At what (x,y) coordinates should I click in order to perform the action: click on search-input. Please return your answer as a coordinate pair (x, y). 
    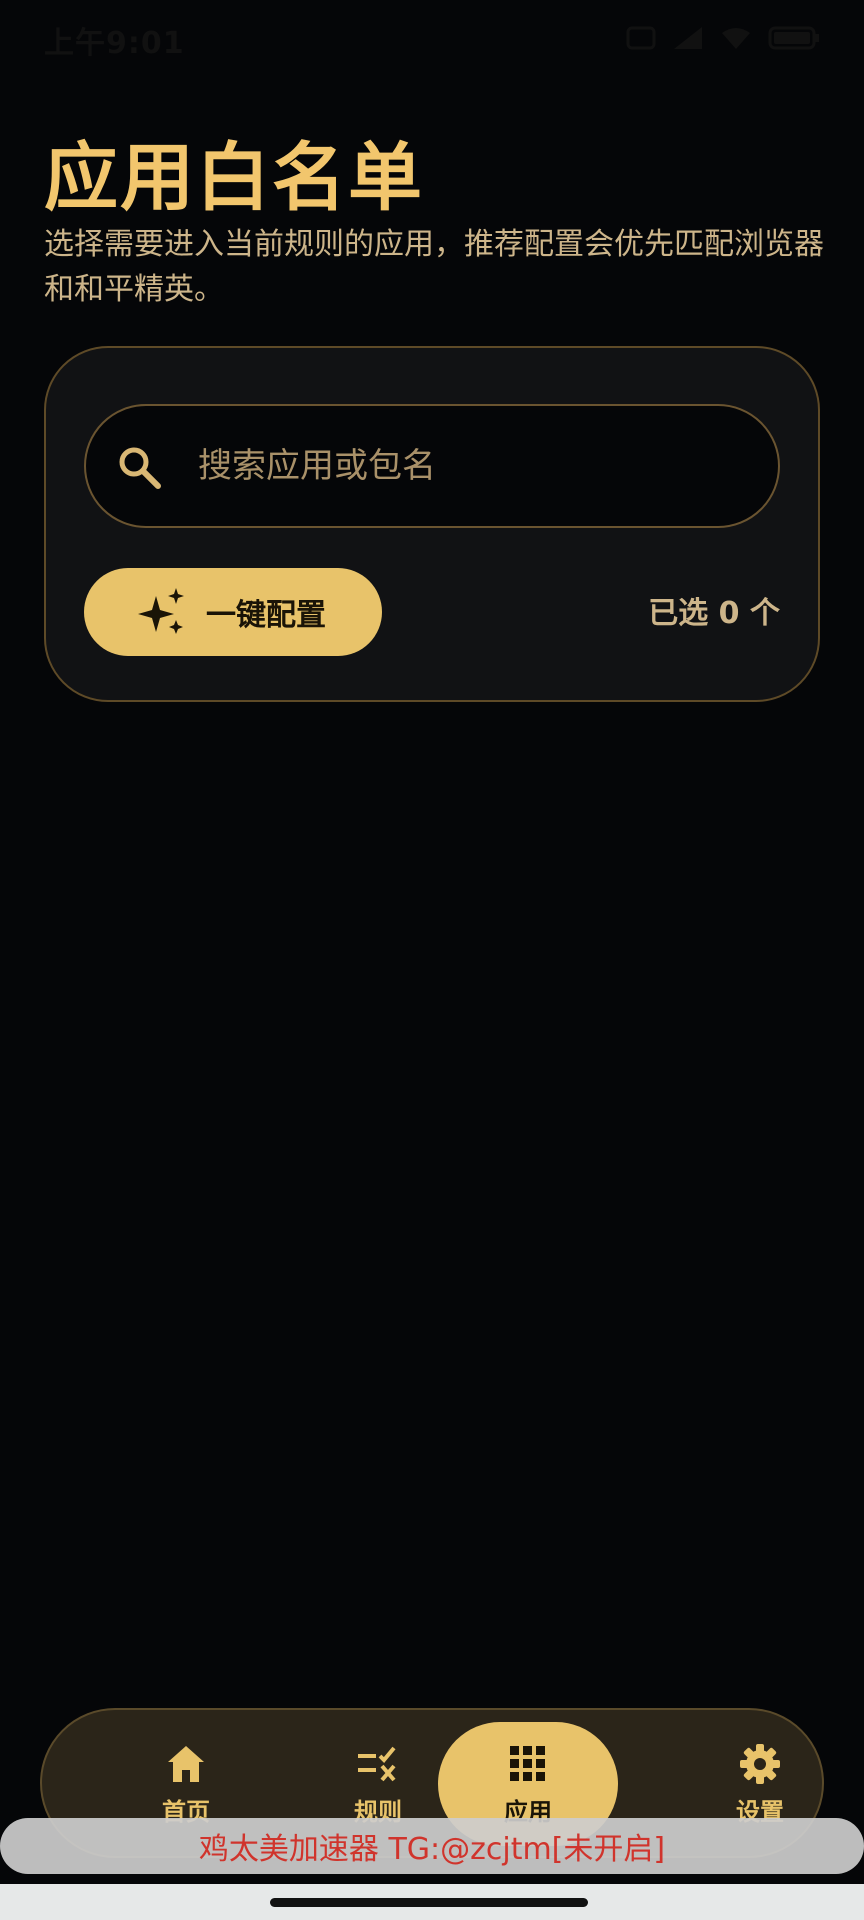
    Looking at the image, I should click on (478, 466).